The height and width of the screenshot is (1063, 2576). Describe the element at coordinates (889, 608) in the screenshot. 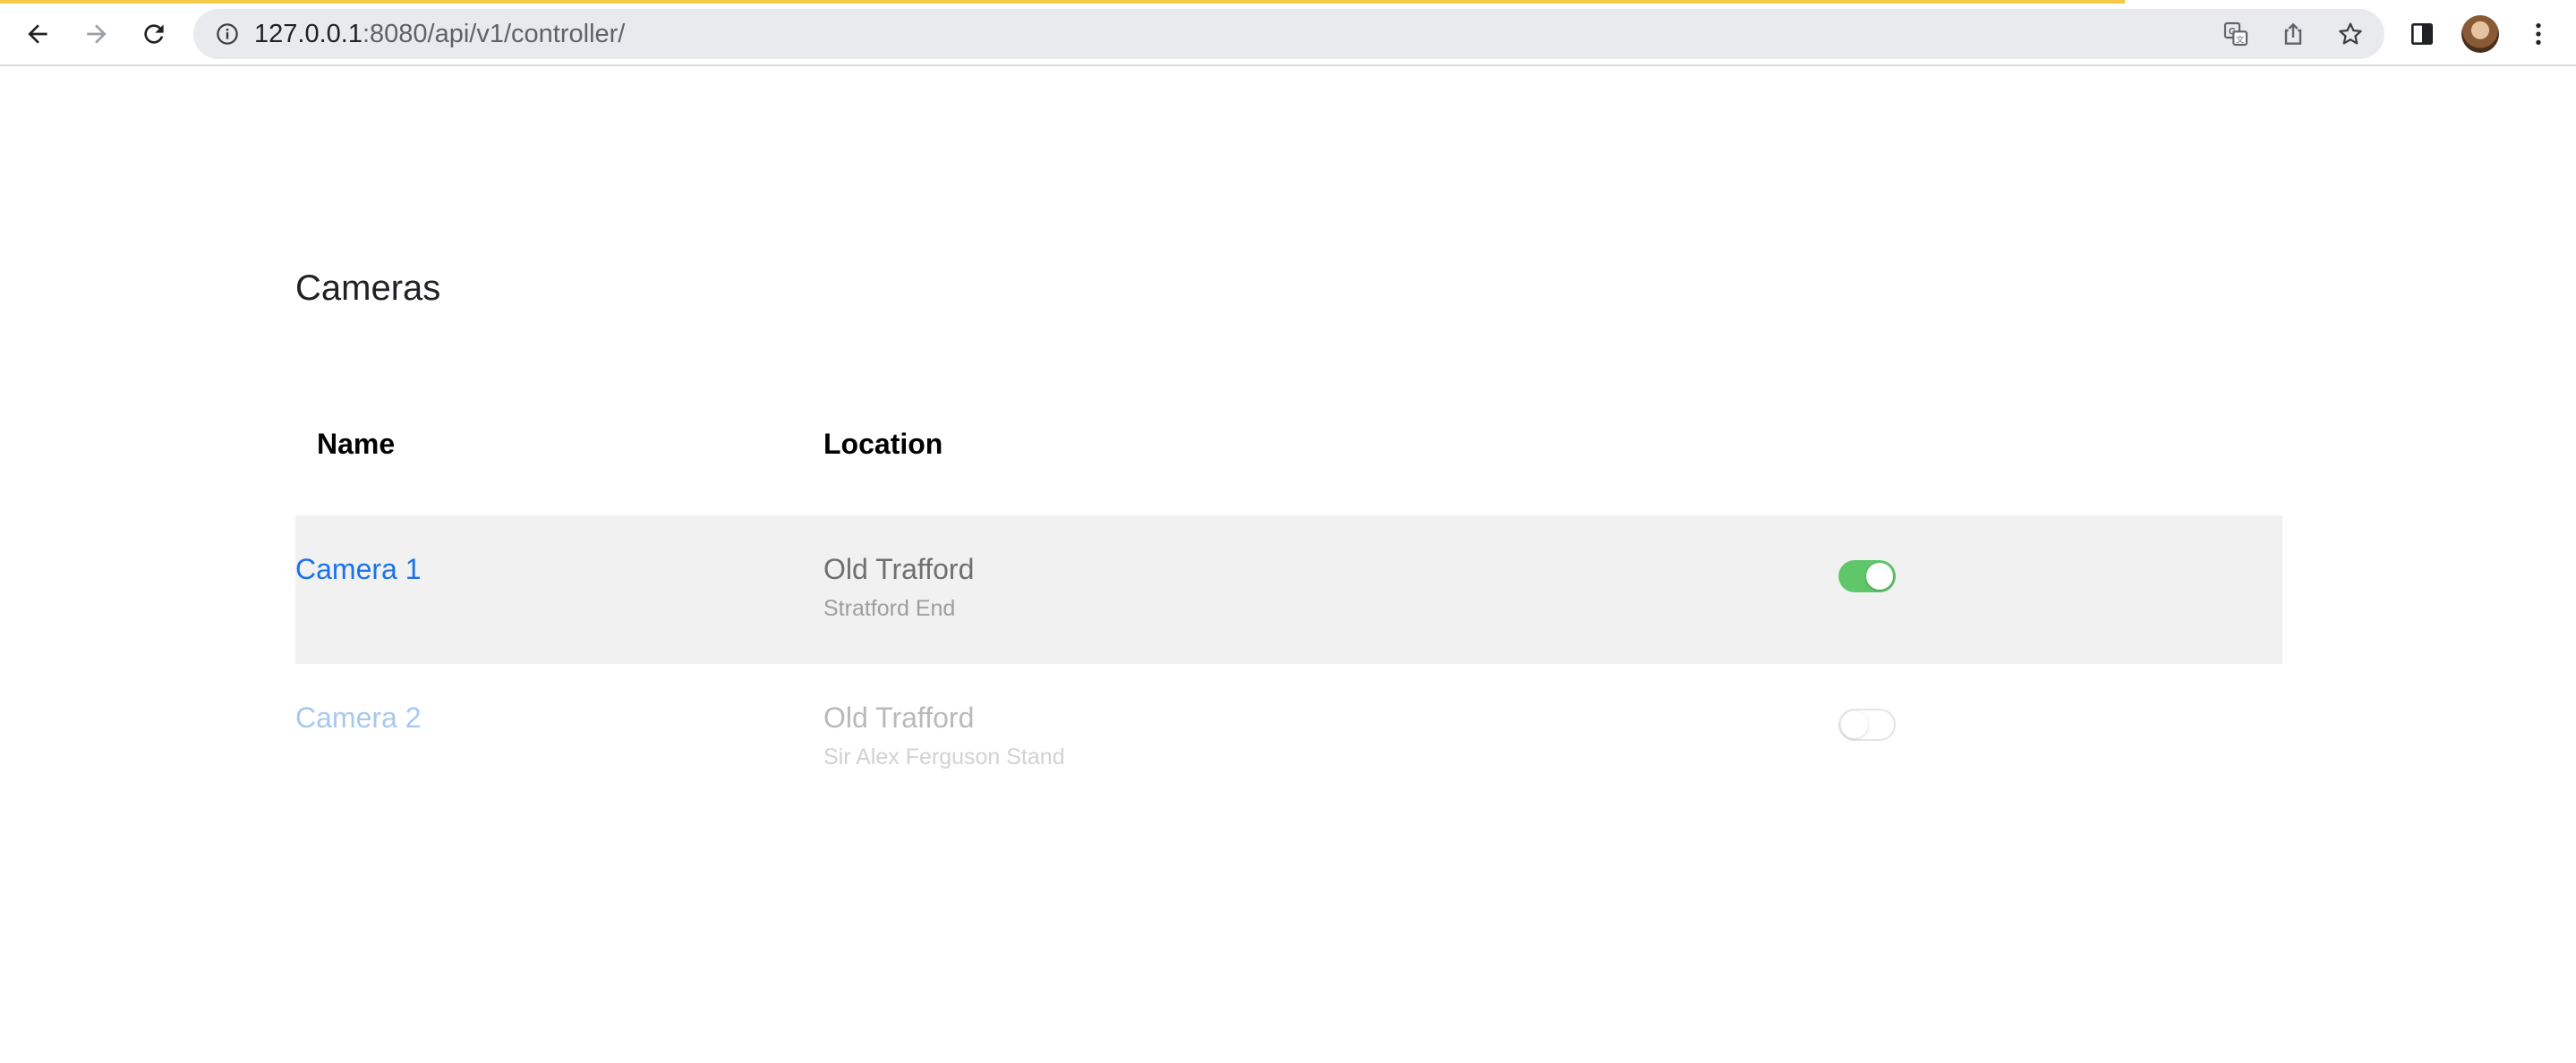

I see `location-detail: Stratford End` at that location.